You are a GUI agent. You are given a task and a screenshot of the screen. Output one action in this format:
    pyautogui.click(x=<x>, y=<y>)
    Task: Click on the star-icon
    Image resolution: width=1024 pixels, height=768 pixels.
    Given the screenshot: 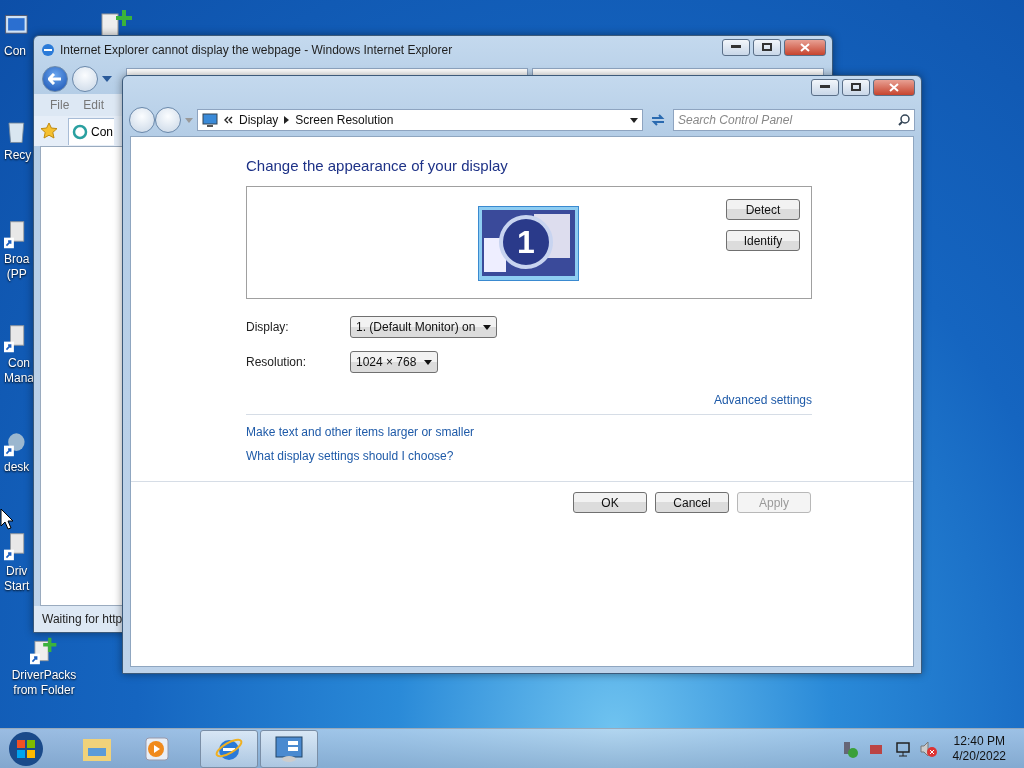 What is the action you would take?
    pyautogui.click(x=49, y=131)
    